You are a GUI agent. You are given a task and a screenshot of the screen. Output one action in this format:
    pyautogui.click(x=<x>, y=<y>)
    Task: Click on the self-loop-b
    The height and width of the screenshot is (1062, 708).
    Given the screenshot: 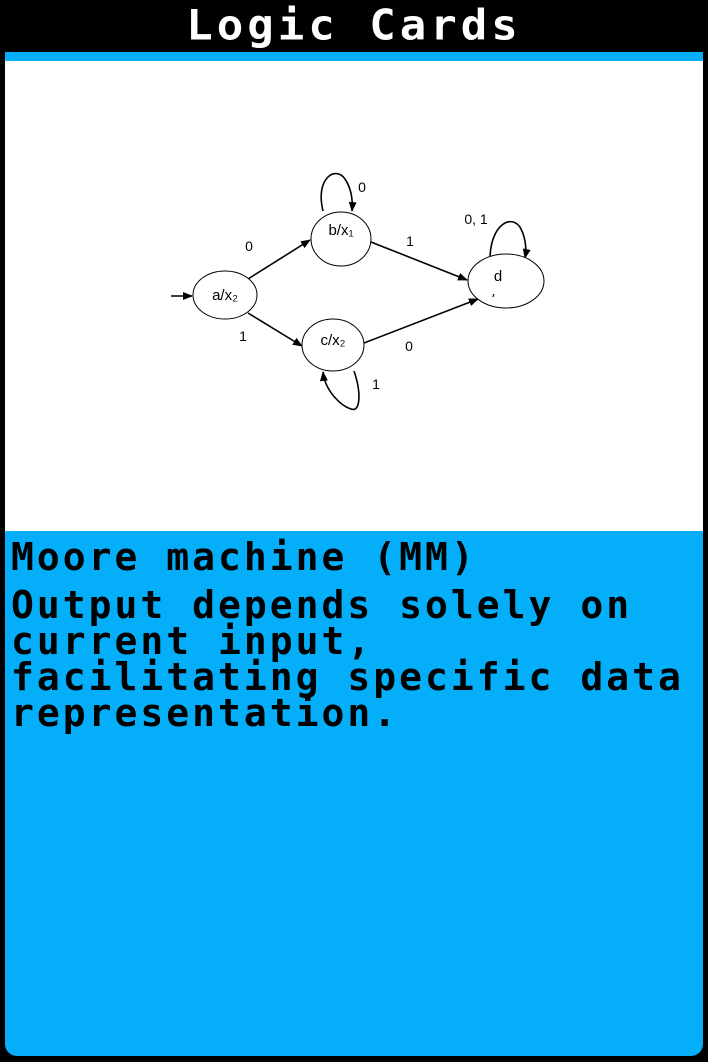 What is the action you would take?
    pyautogui.click(x=338, y=192)
    